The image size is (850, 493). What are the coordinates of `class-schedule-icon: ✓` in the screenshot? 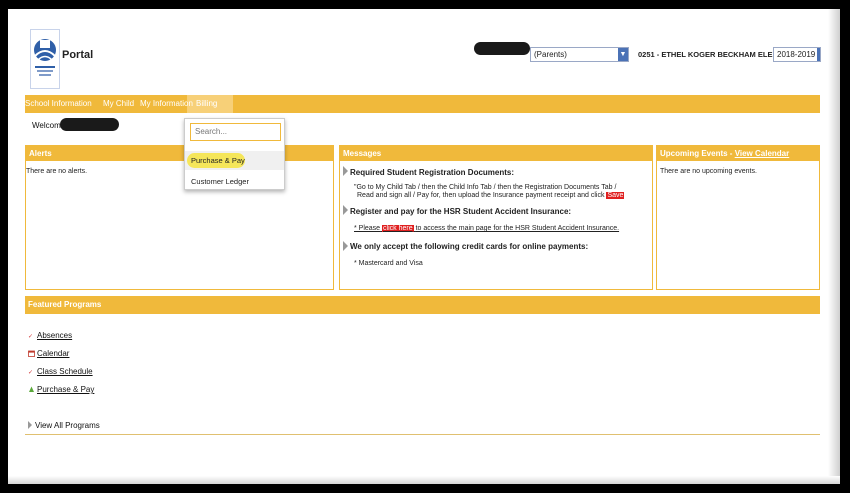 It's located at (31, 372).